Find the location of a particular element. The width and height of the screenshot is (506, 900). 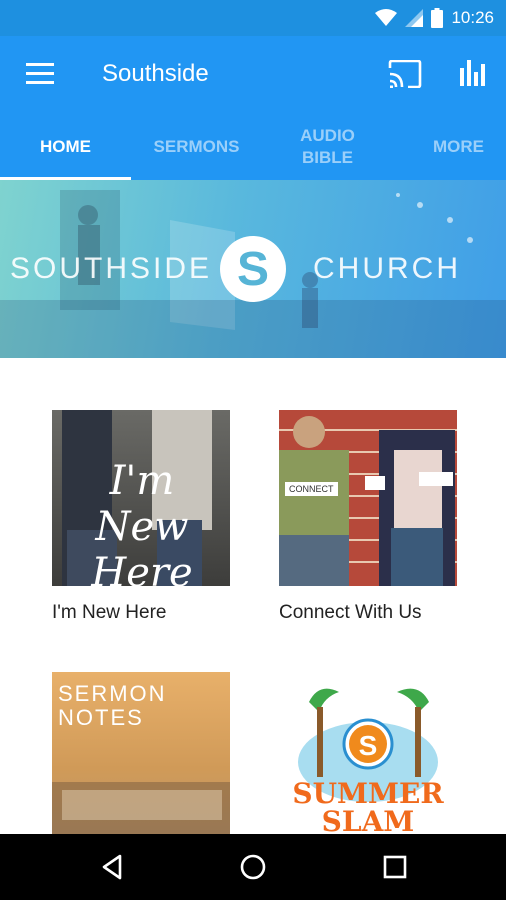

app-bar: Southside is located at coordinates (253, 75).